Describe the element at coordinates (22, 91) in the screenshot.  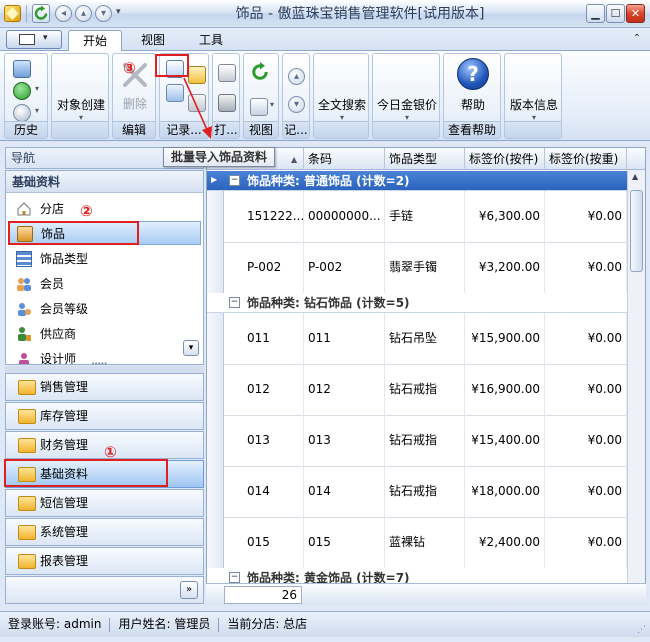
I see `history-back-icon` at that location.